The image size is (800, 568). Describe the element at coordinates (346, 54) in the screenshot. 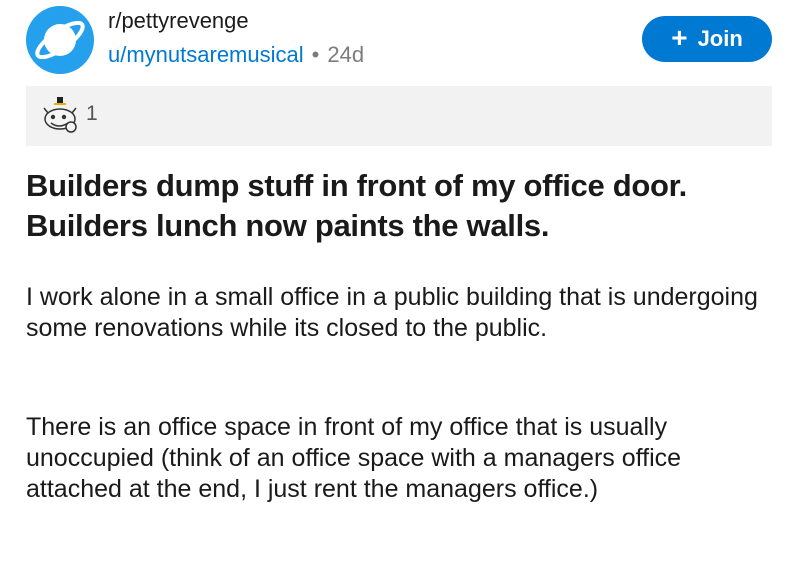

I see `post-age: 24d` at that location.